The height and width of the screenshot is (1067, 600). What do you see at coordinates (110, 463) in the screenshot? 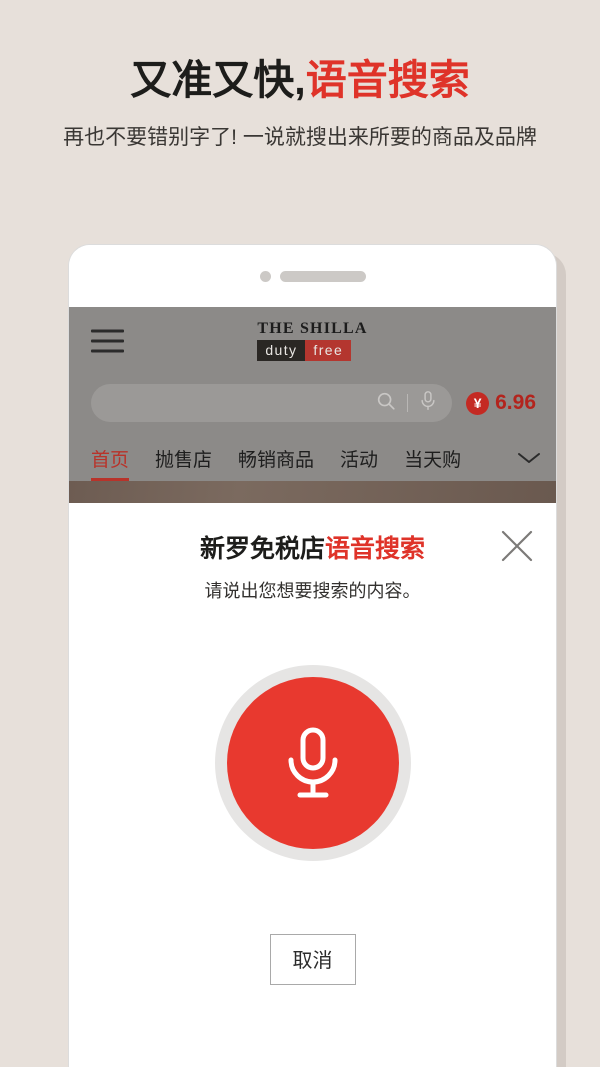
I see `tab-home: 首页` at bounding box center [110, 463].